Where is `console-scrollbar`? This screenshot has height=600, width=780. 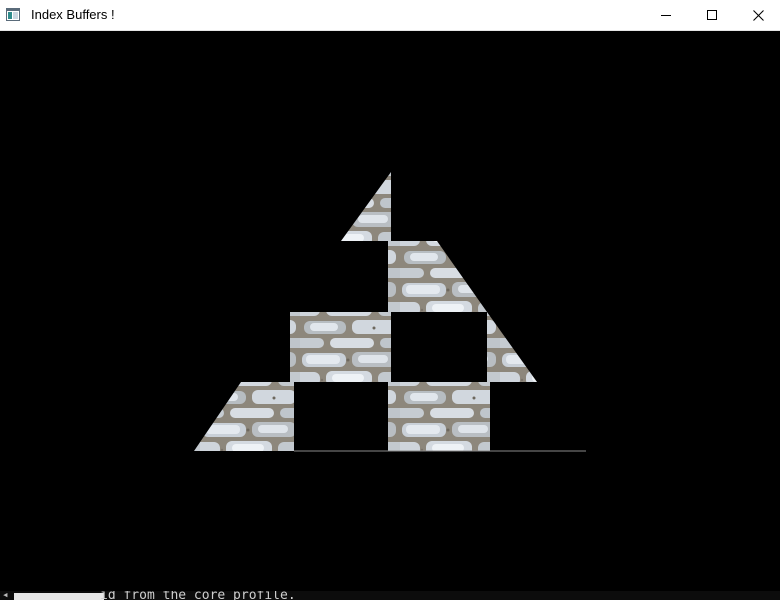
console-scrollbar is located at coordinates (59, 596).